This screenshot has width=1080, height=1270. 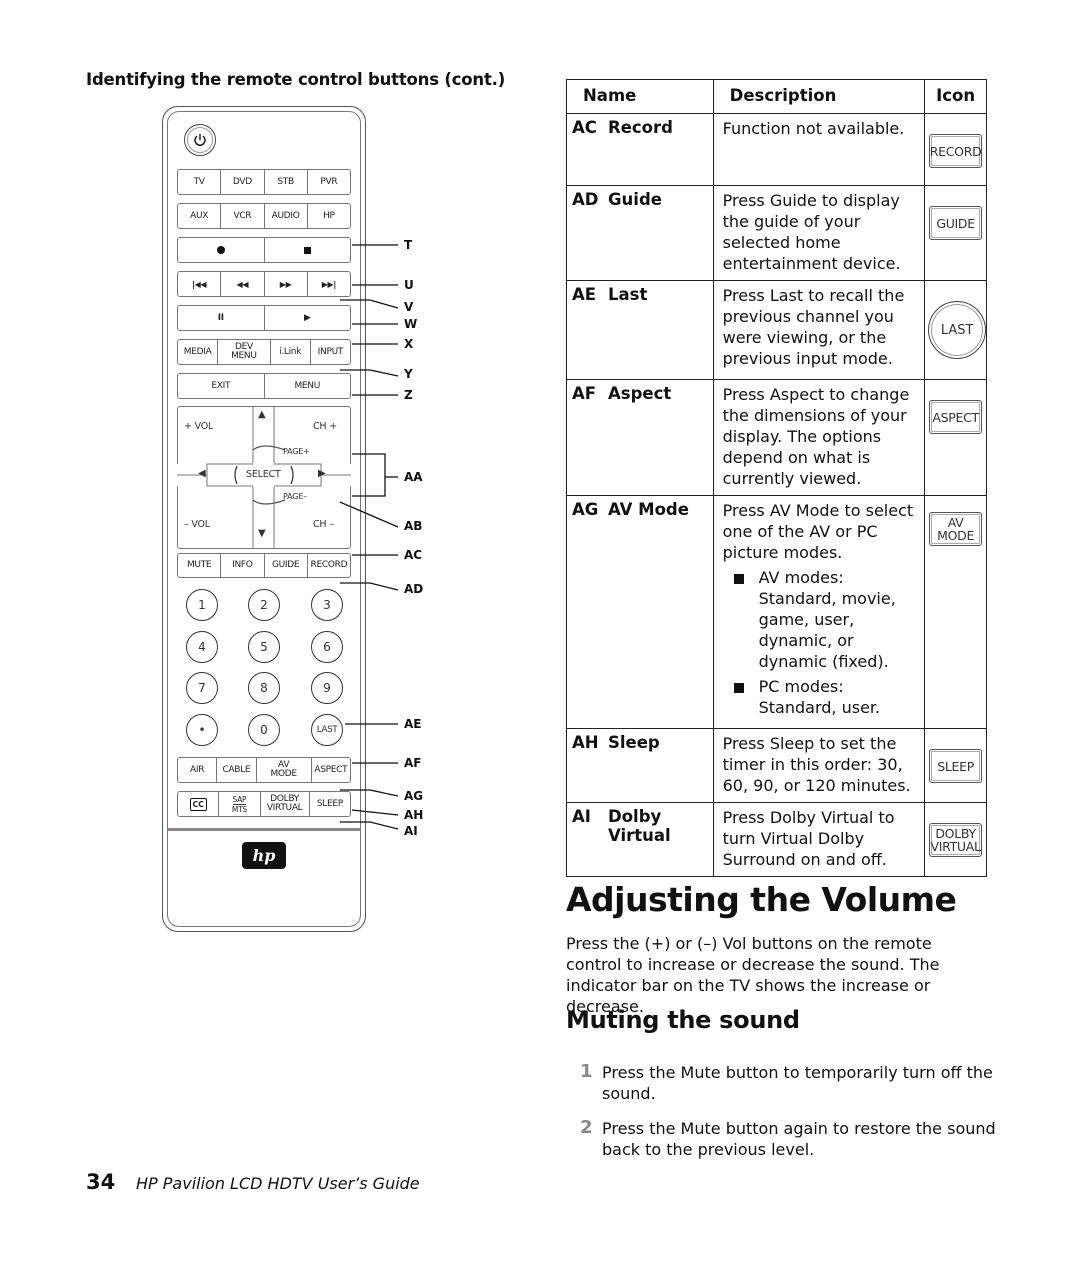 What do you see at coordinates (202, 688) in the screenshot?
I see `number-key-7: 7` at bounding box center [202, 688].